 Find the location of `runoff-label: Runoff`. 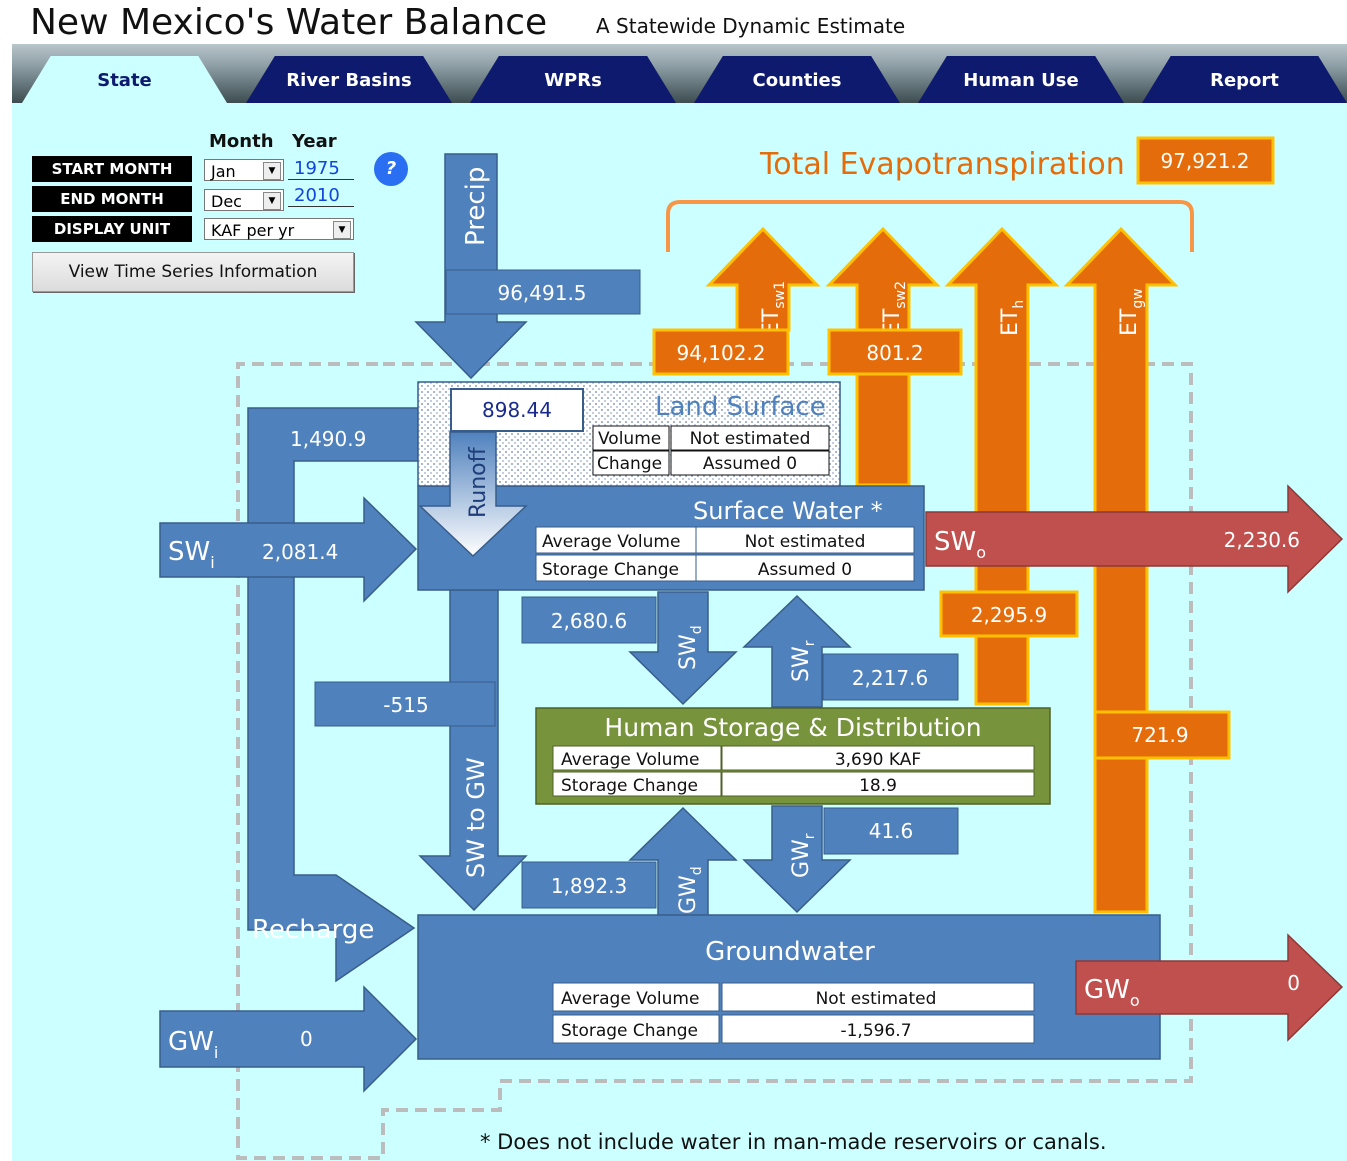

runoff-label: Runoff is located at coordinates (478, 482).